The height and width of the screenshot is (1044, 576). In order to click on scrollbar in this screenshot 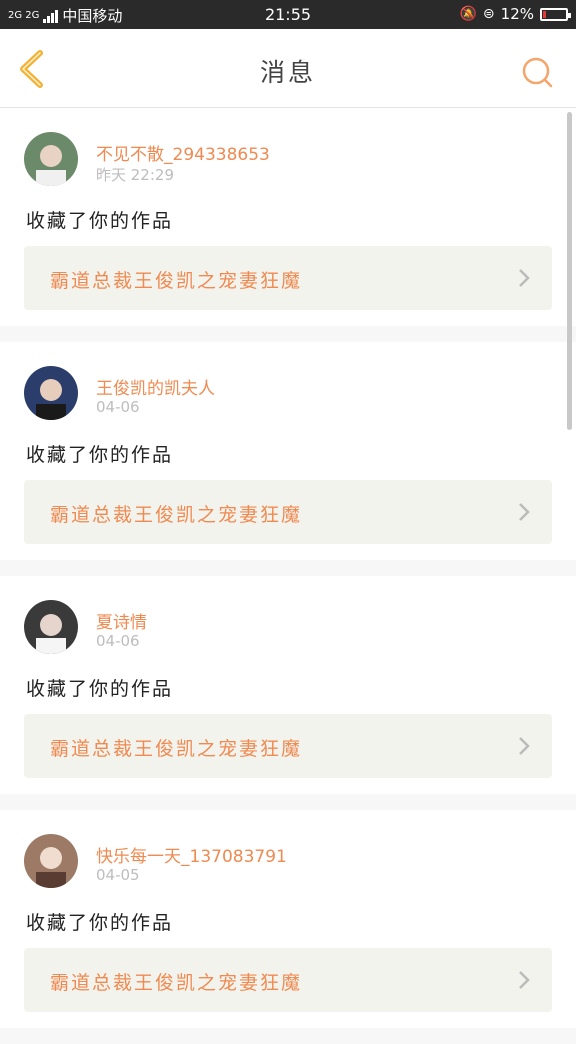, I will do `click(569, 271)`.